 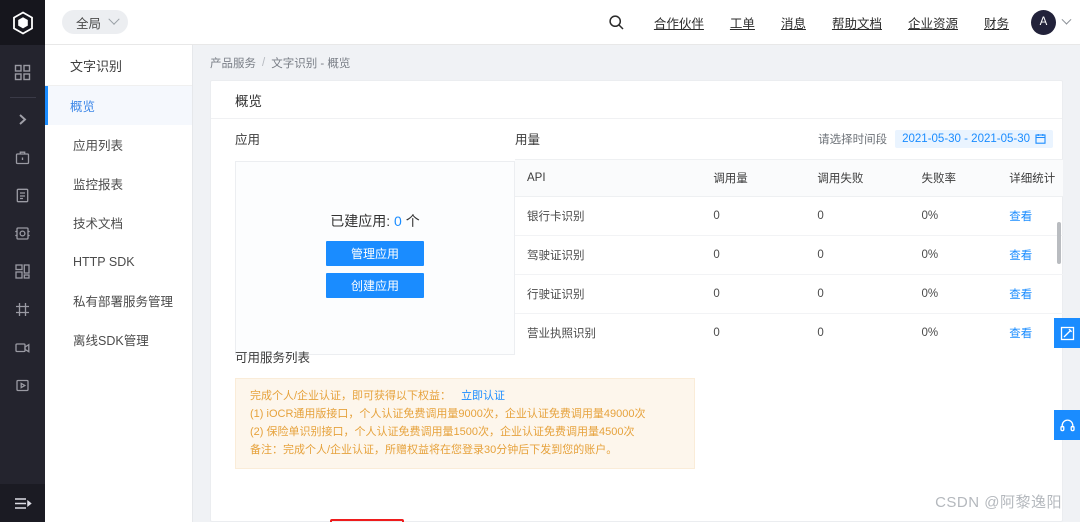 I want to click on feedback-edit-icon, so click(x=1067, y=333).